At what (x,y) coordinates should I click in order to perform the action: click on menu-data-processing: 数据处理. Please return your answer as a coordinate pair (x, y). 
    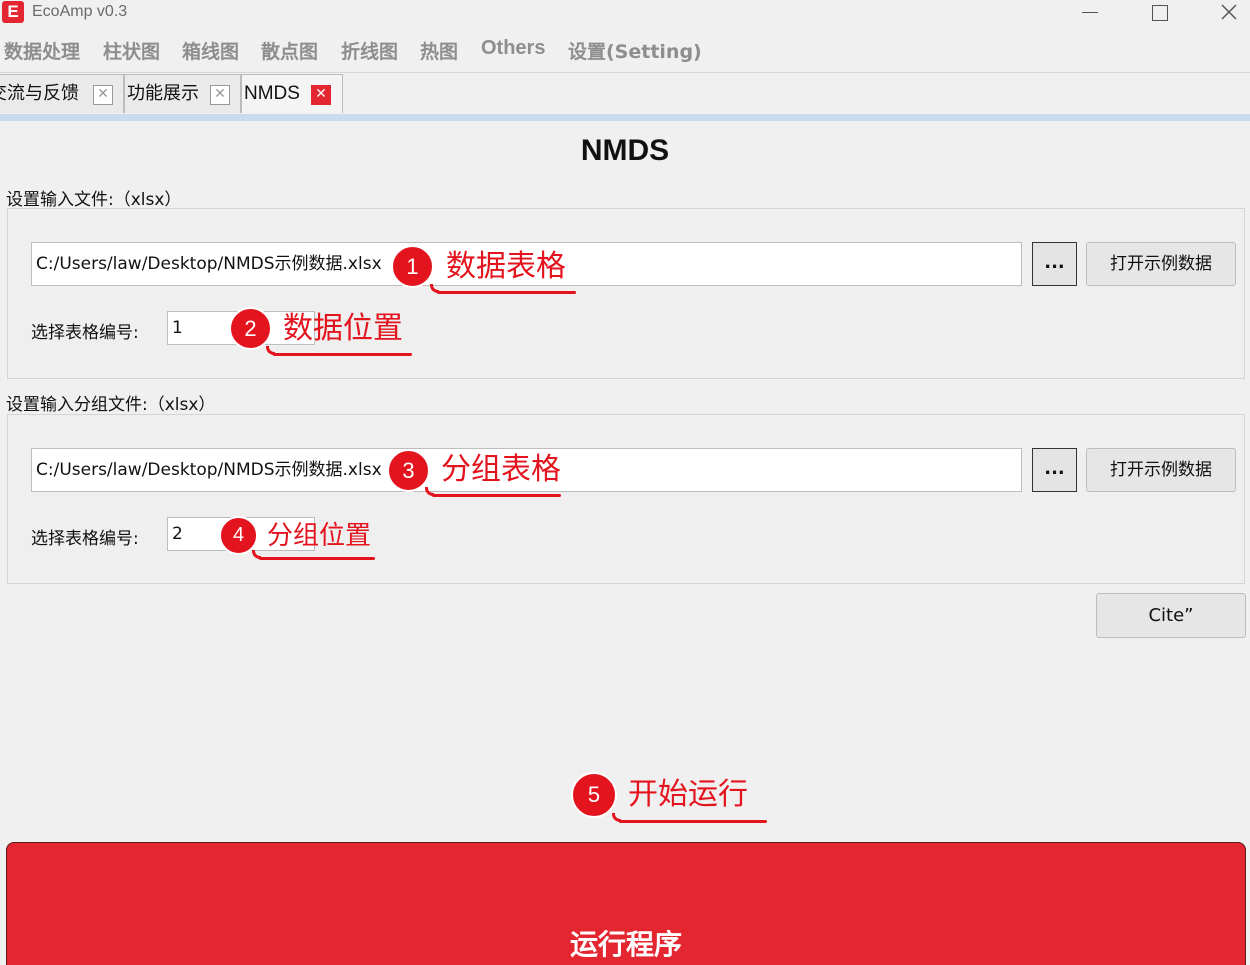
    Looking at the image, I should click on (42, 50).